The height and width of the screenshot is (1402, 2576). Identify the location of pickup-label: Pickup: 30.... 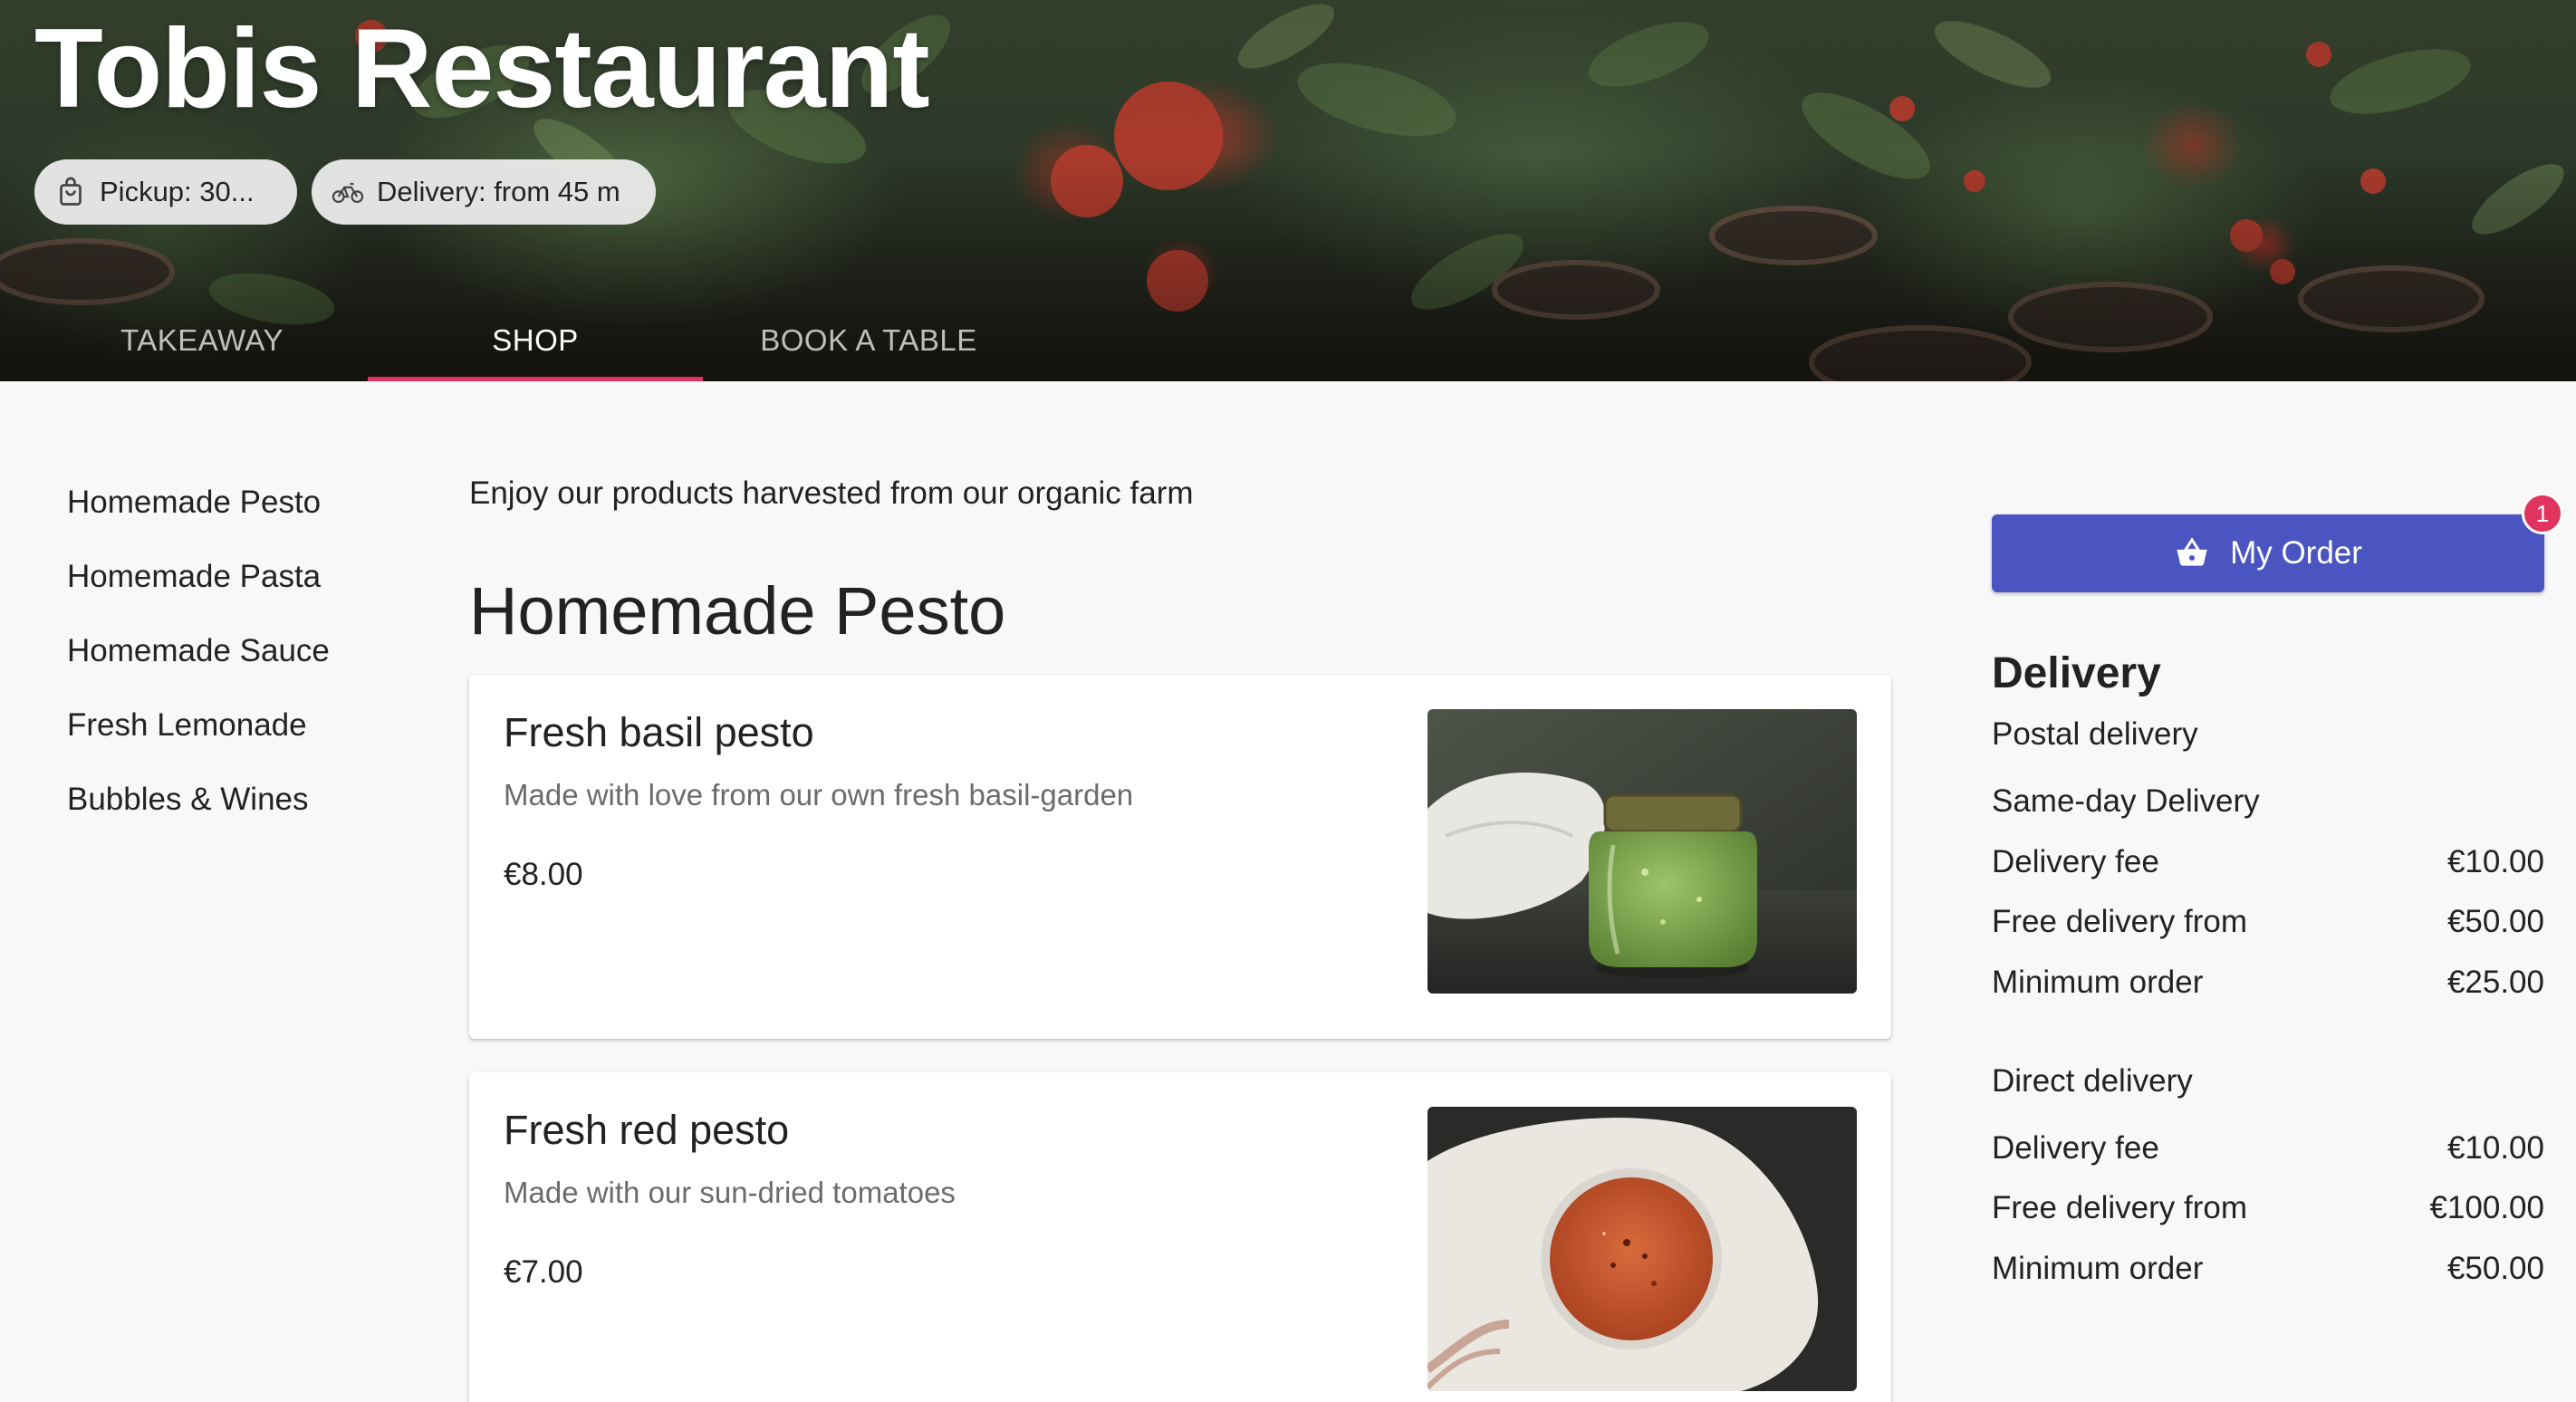
(177, 191).